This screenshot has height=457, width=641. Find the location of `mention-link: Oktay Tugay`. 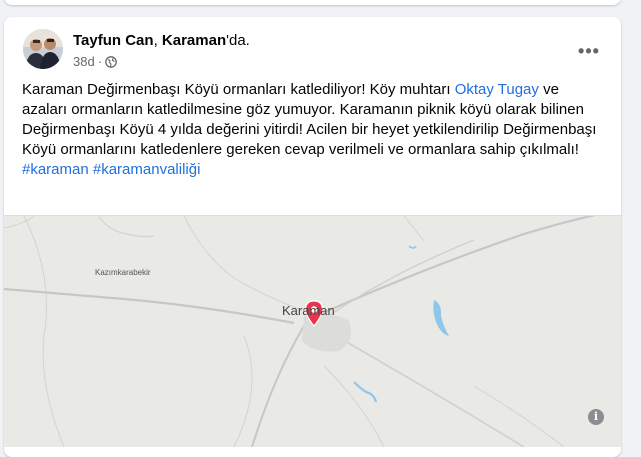

mention-link: Oktay Tugay is located at coordinates (497, 89).